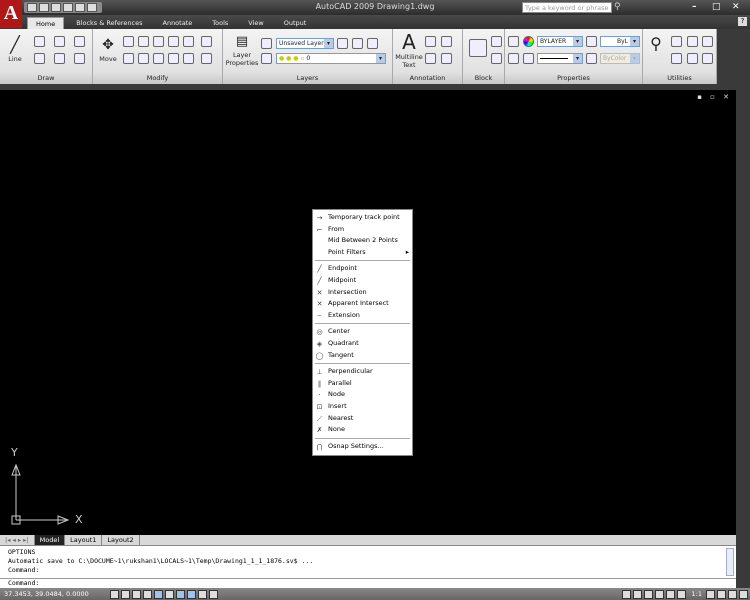 This screenshot has height=600, width=750. I want to click on showmotion-icon, so click(681, 594).